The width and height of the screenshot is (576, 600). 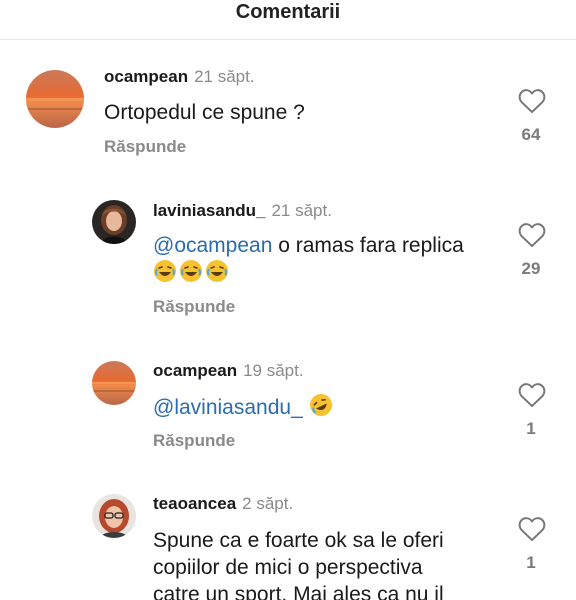 What do you see at coordinates (531, 134) in the screenshot?
I see `like-count: 64` at bounding box center [531, 134].